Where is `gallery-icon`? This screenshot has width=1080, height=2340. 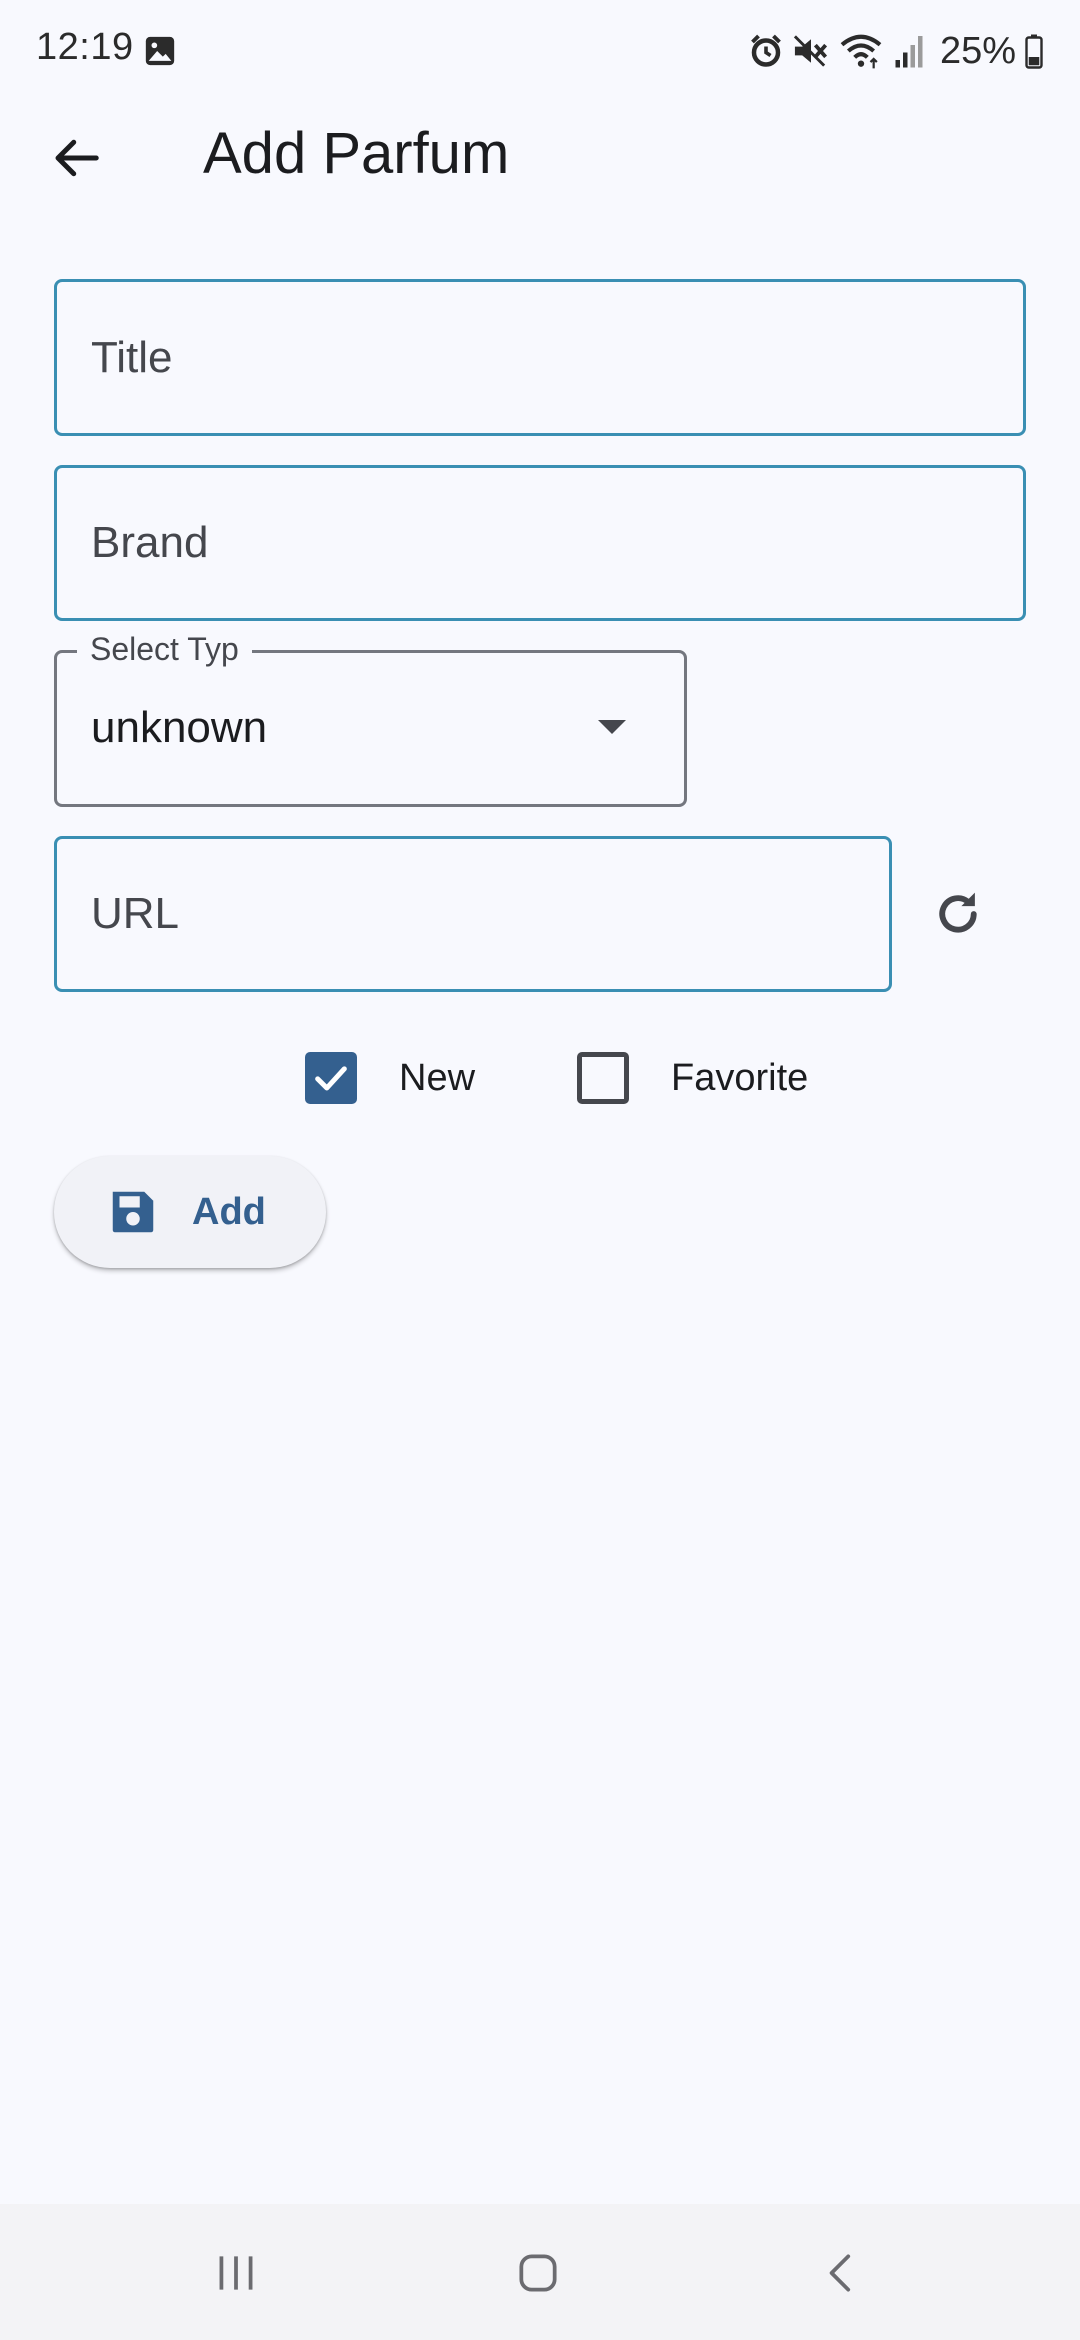 gallery-icon is located at coordinates (160, 51).